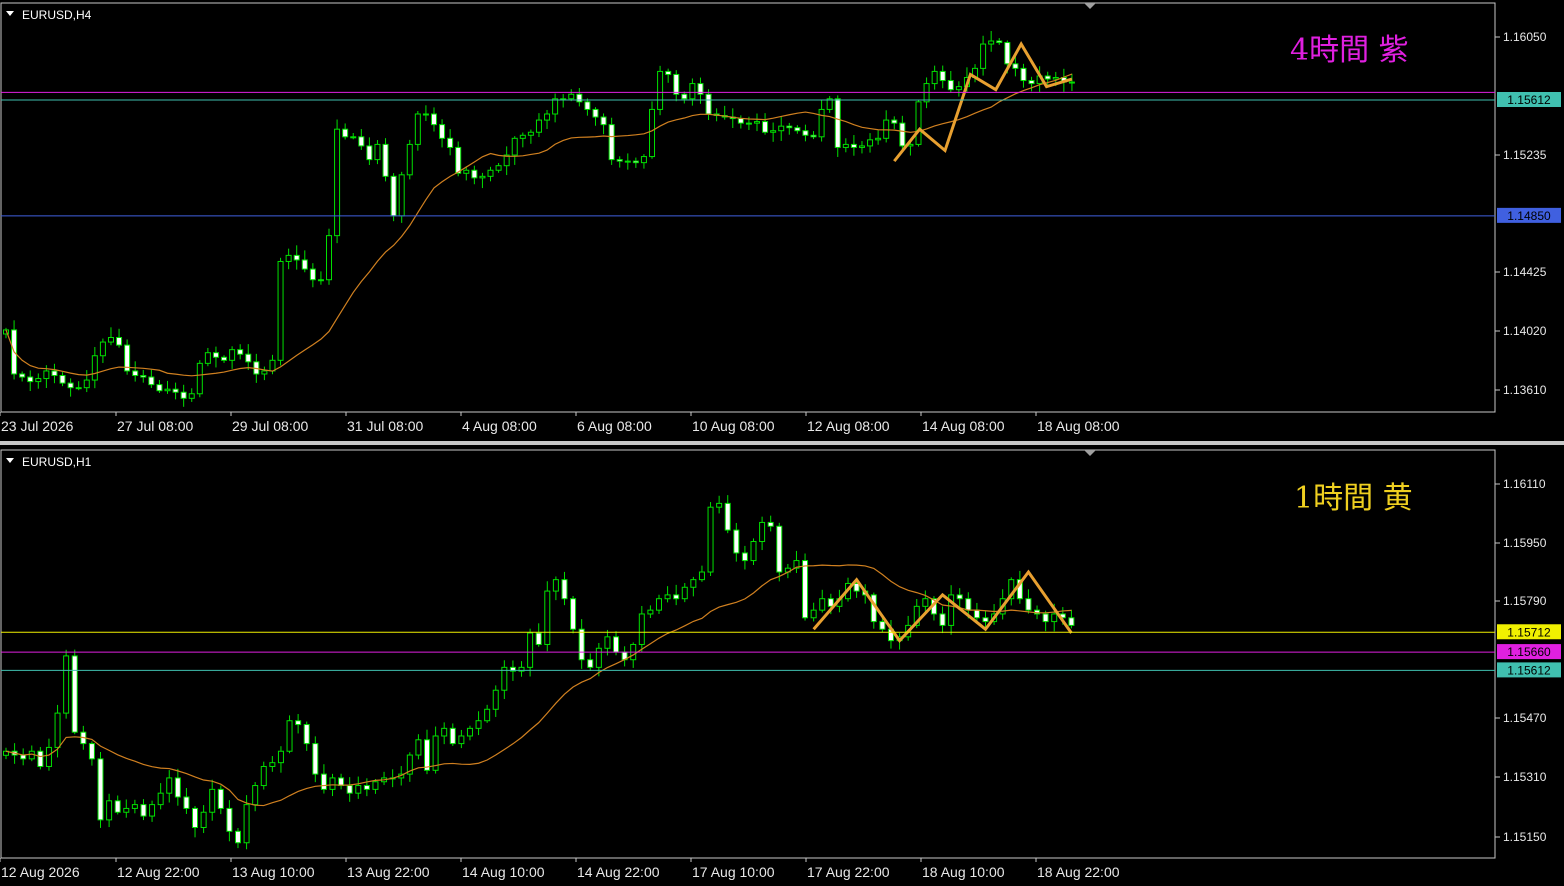 This screenshot has width=1564, height=886. Describe the element at coordinates (40, 872) in the screenshot. I see `time-tick-label: 12 Aug 2026` at that location.